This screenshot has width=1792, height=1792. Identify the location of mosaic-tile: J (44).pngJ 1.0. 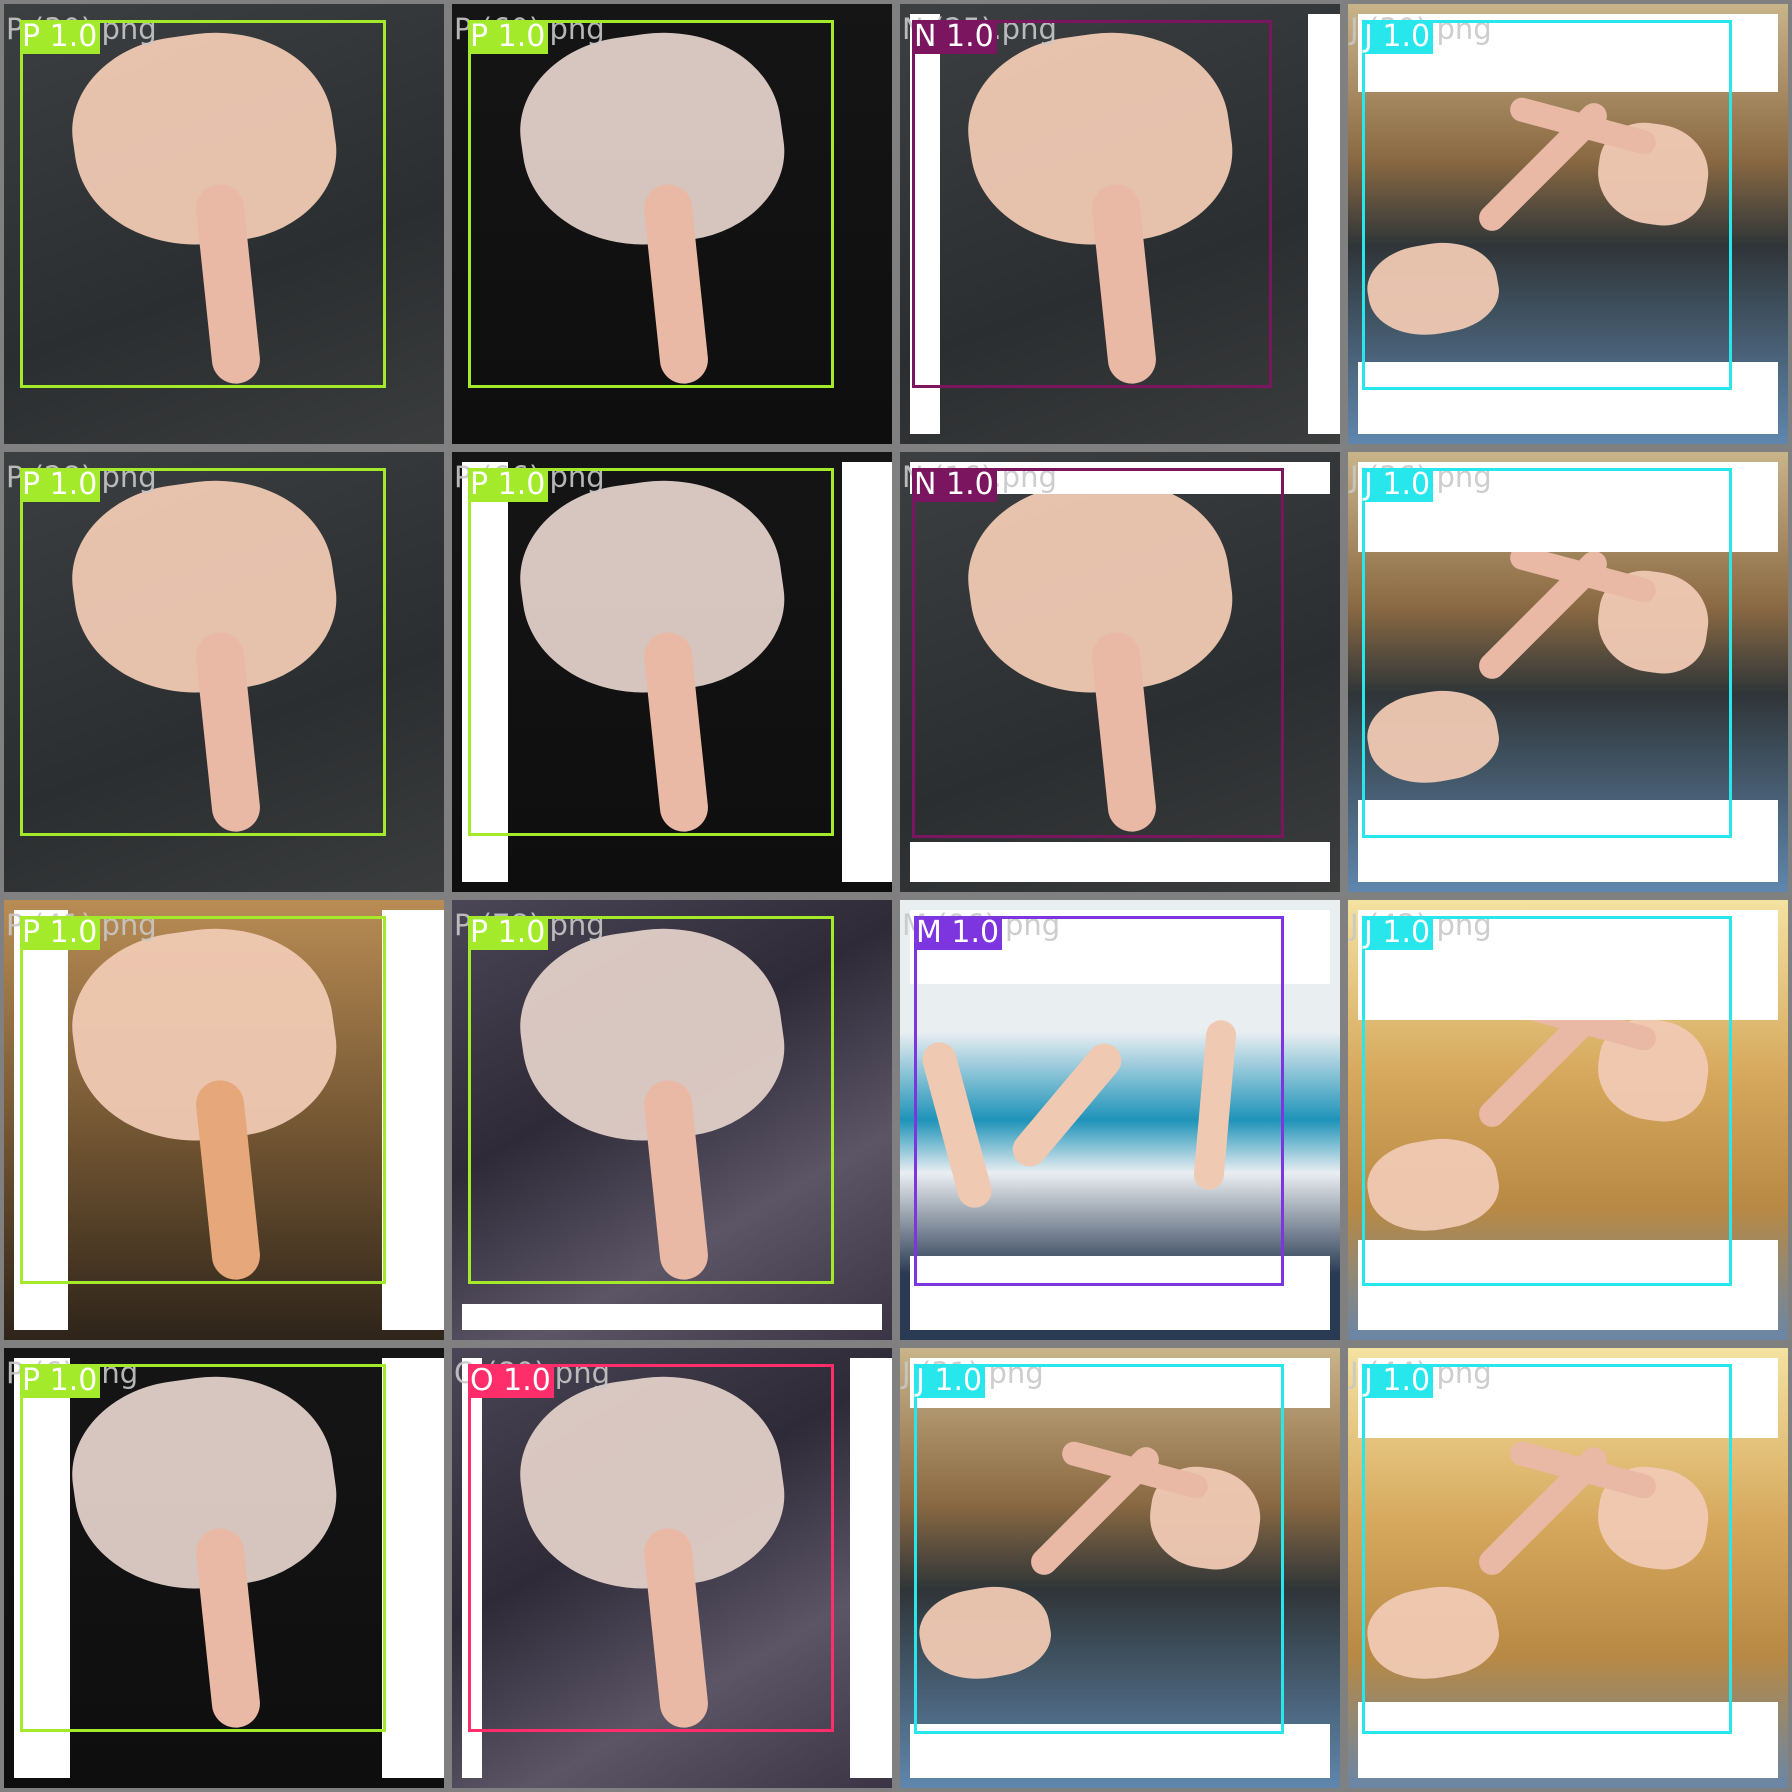
(1568, 1568).